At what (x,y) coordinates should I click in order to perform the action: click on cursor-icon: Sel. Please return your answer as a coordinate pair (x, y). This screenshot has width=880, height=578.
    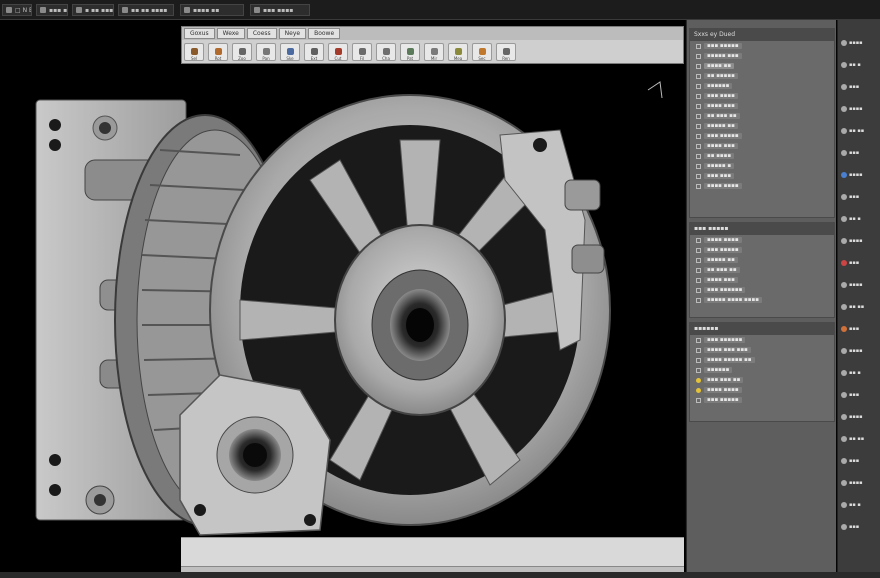
    Looking at the image, I should click on (194, 52).